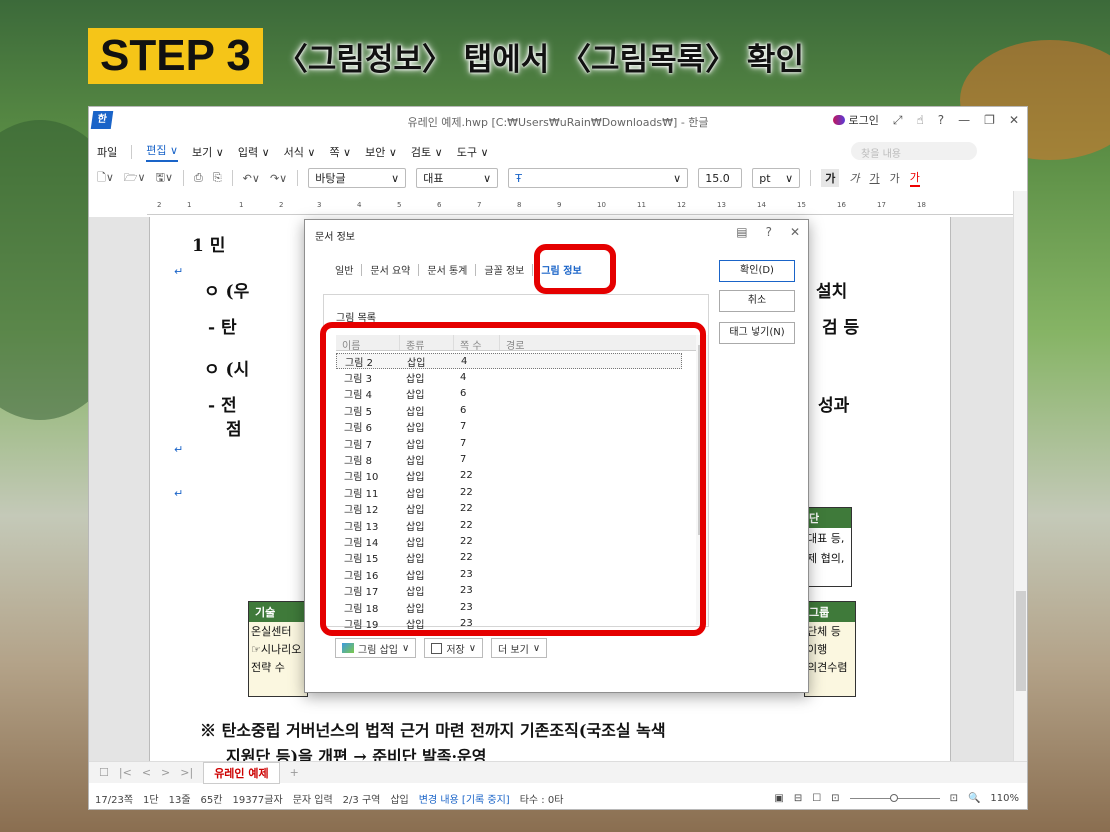 This screenshot has height=832, width=1110. What do you see at coordinates (222, 406) in the screenshot?
I see `doc-line: - 전` at bounding box center [222, 406].